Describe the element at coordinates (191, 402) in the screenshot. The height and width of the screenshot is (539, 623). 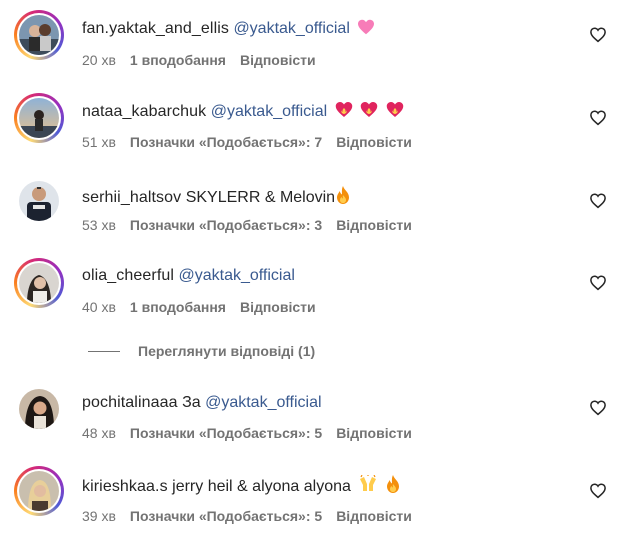
I see `comment-body: За` at that location.